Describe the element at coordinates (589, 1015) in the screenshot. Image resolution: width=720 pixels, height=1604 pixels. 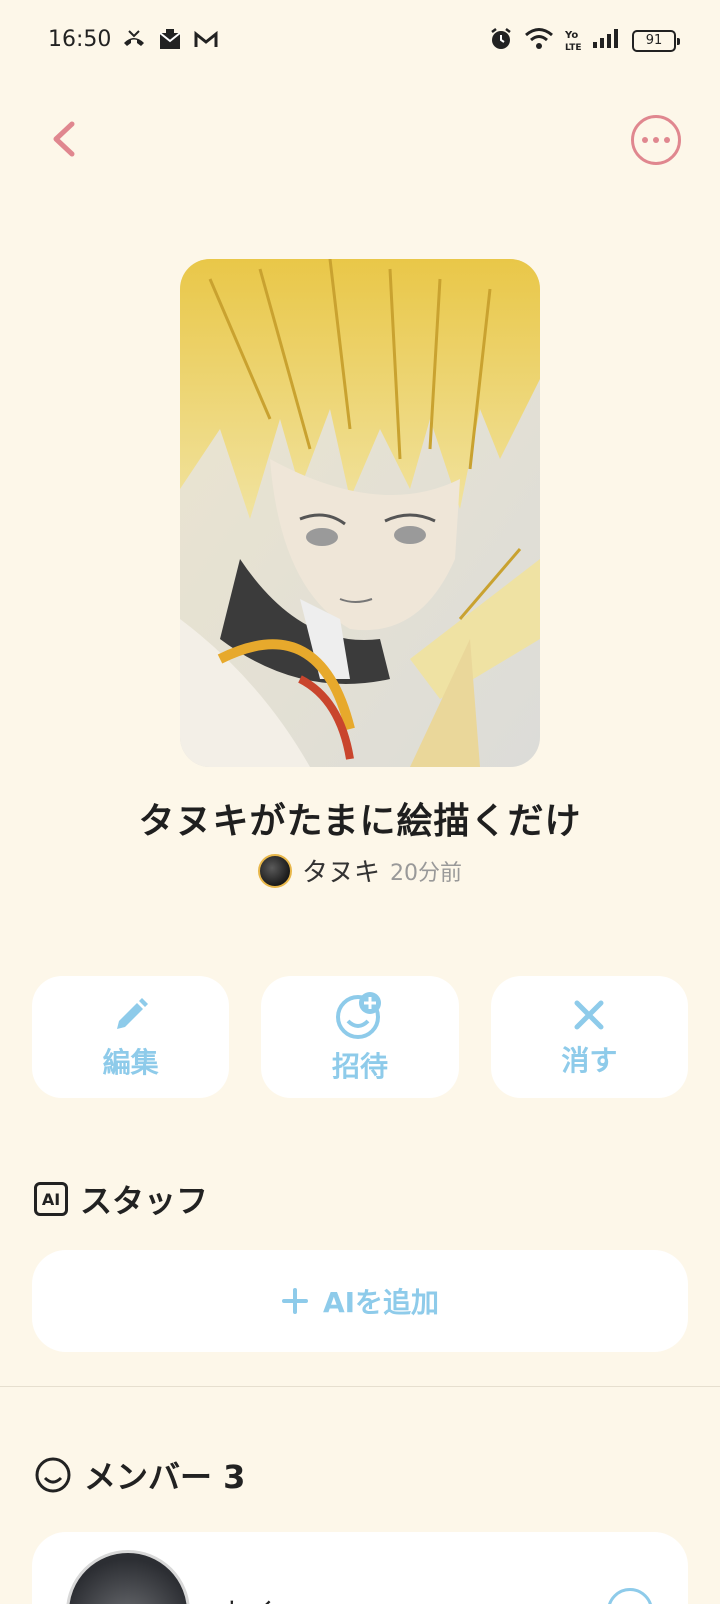
I see `close-icon` at that location.